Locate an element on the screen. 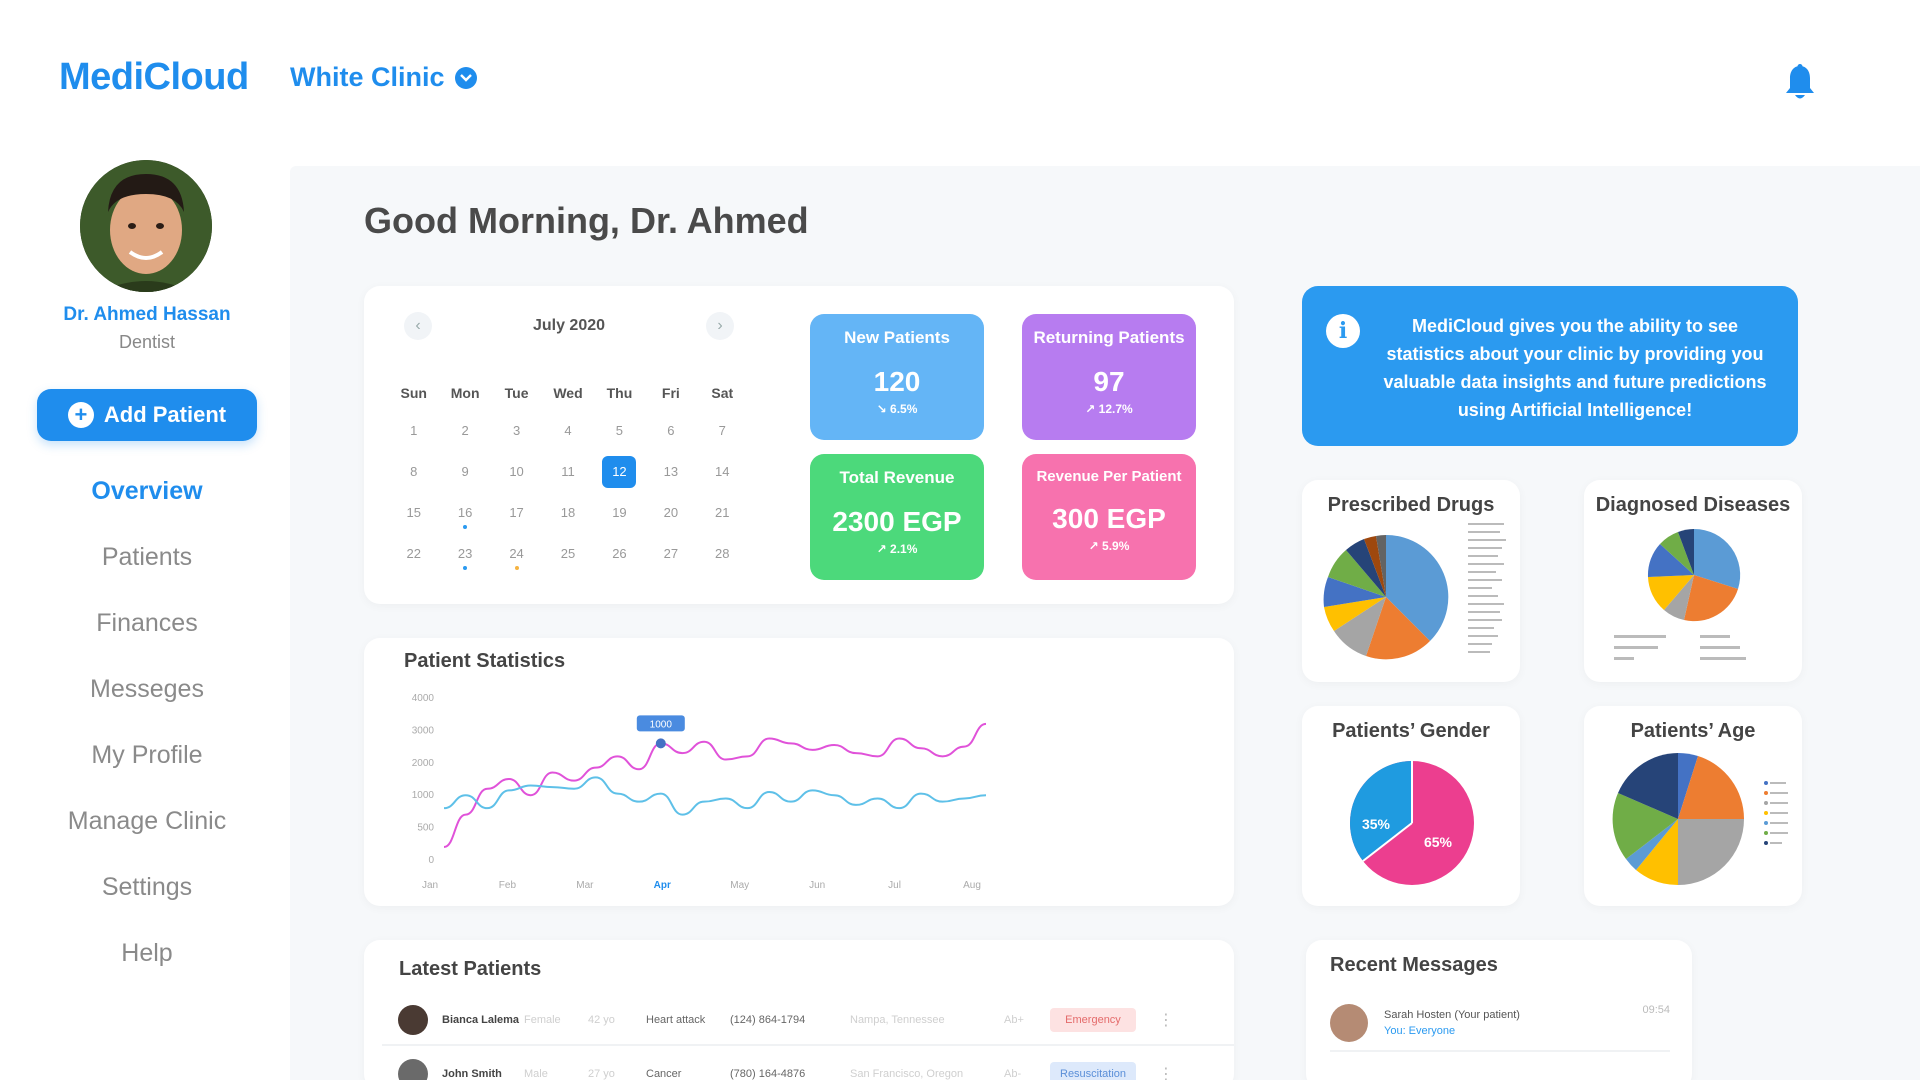 This screenshot has width=1920, height=1080. chevron-left-icon: ‹ is located at coordinates (418, 326).